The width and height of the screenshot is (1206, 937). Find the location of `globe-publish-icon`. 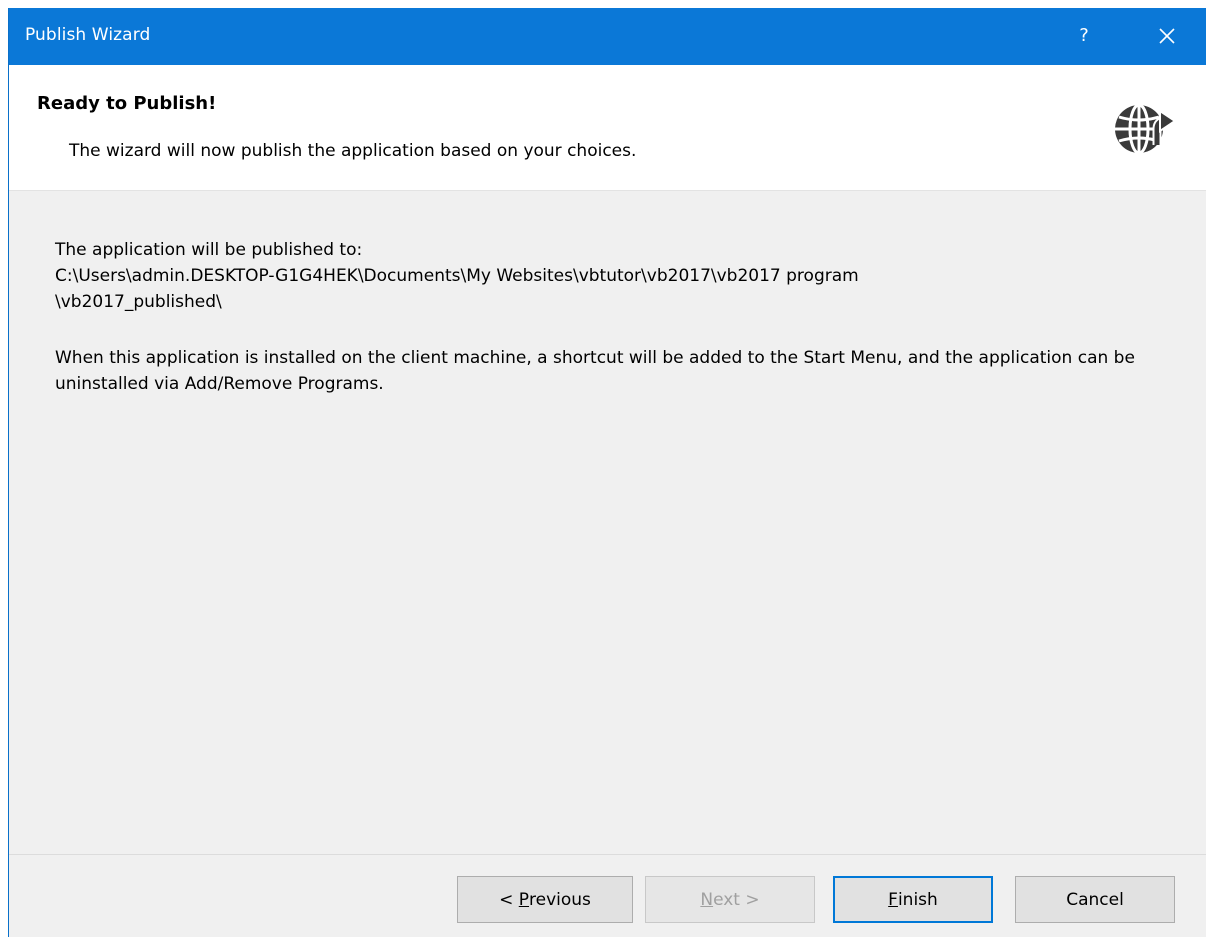

globe-publish-icon is located at coordinates (1145, 129).